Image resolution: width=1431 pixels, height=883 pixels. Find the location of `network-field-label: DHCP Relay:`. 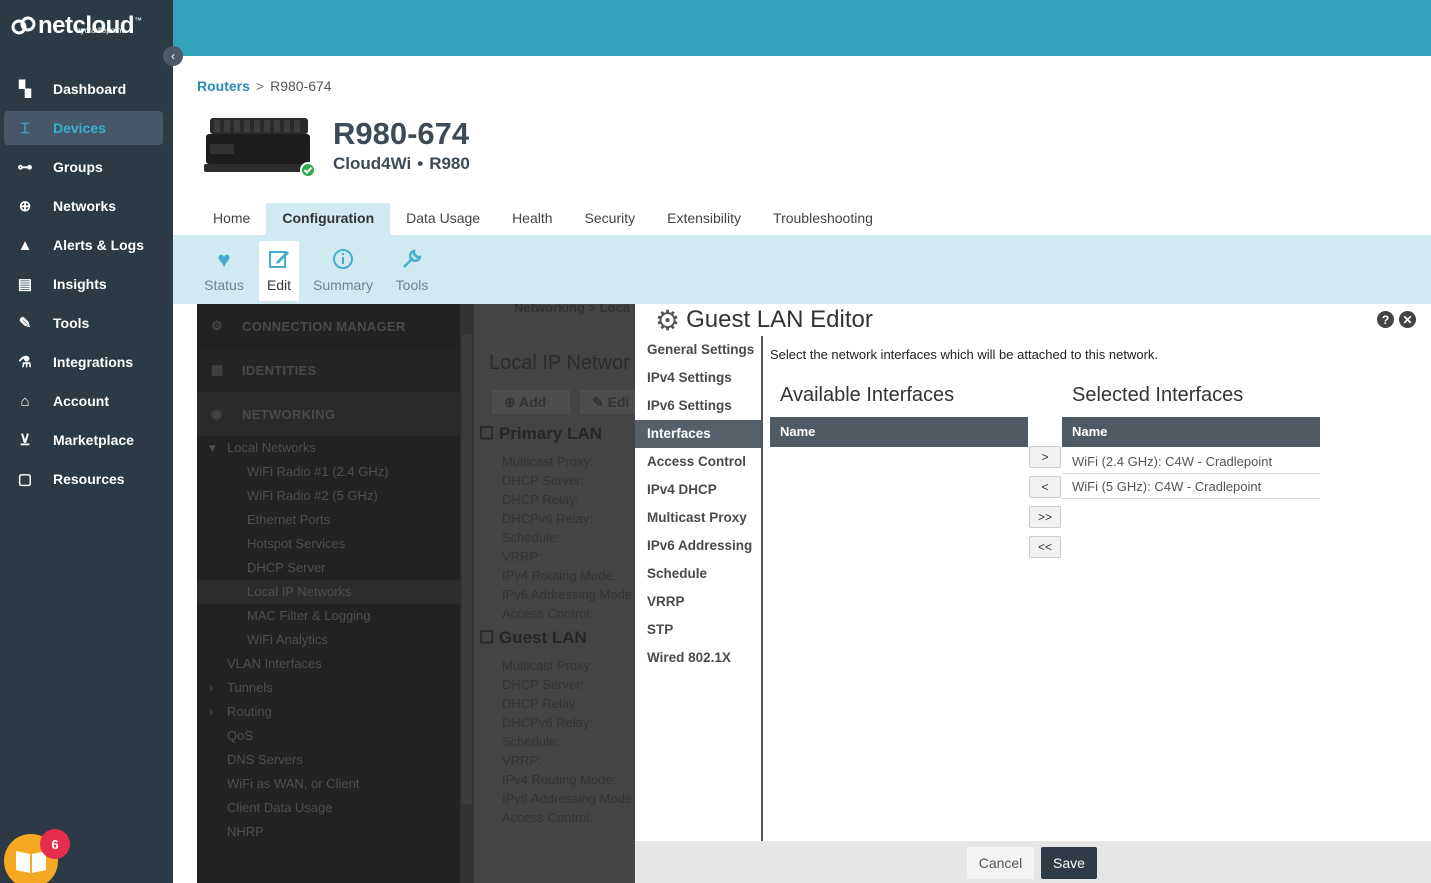

network-field-label: DHCP Relay: is located at coordinates (541, 703).